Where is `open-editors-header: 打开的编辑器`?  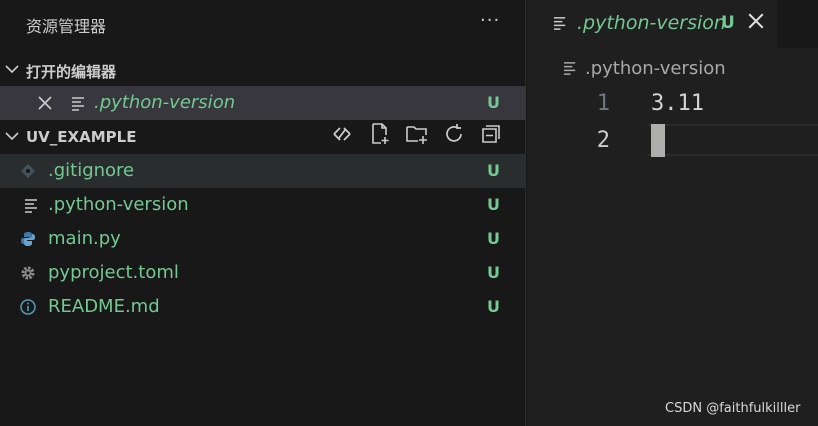 open-editors-header: 打开的编辑器 is located at coordinates (263, 70).